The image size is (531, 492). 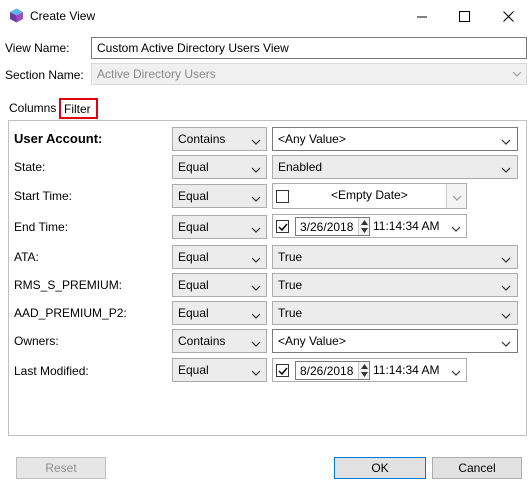 I want to click on value-select-state: Enabled, so click(x=395, y=167).